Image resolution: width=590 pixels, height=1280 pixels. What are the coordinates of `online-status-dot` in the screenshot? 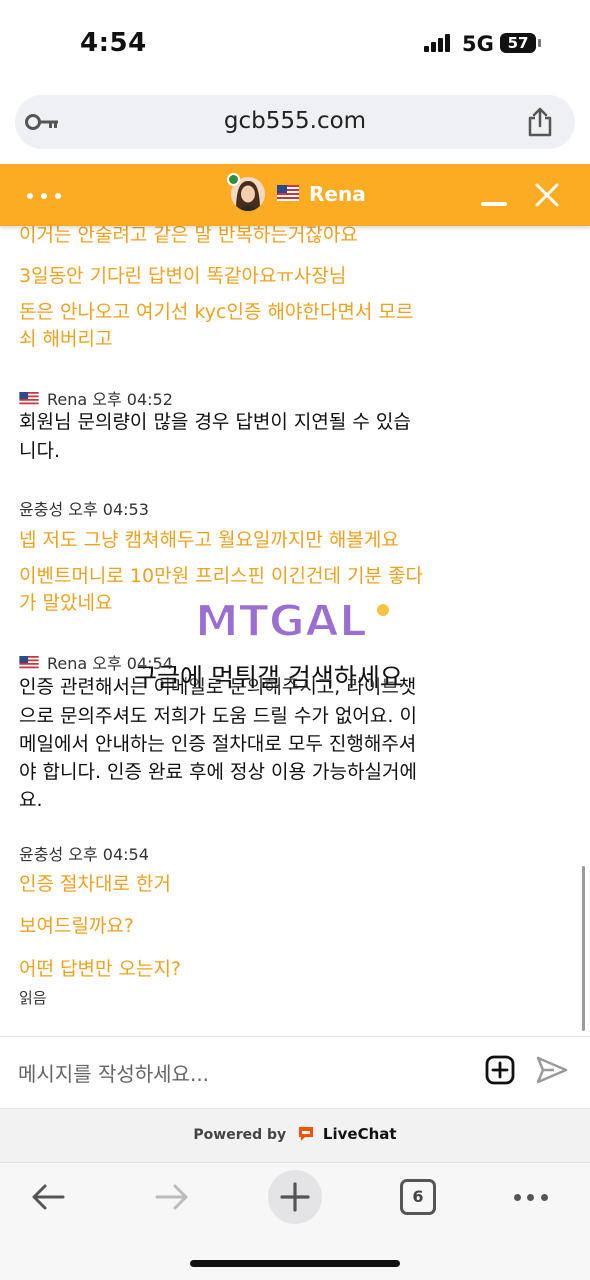 It's located at (233, 179).